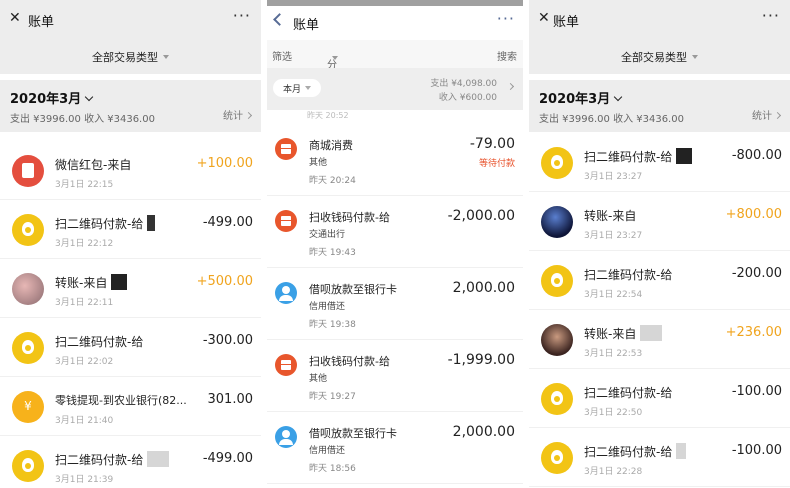 This screenshot has width=790, height=488. Describe the element at coordinates (227, 458) in the screenshot. I see `transaction-amount: -499.00` at that location.